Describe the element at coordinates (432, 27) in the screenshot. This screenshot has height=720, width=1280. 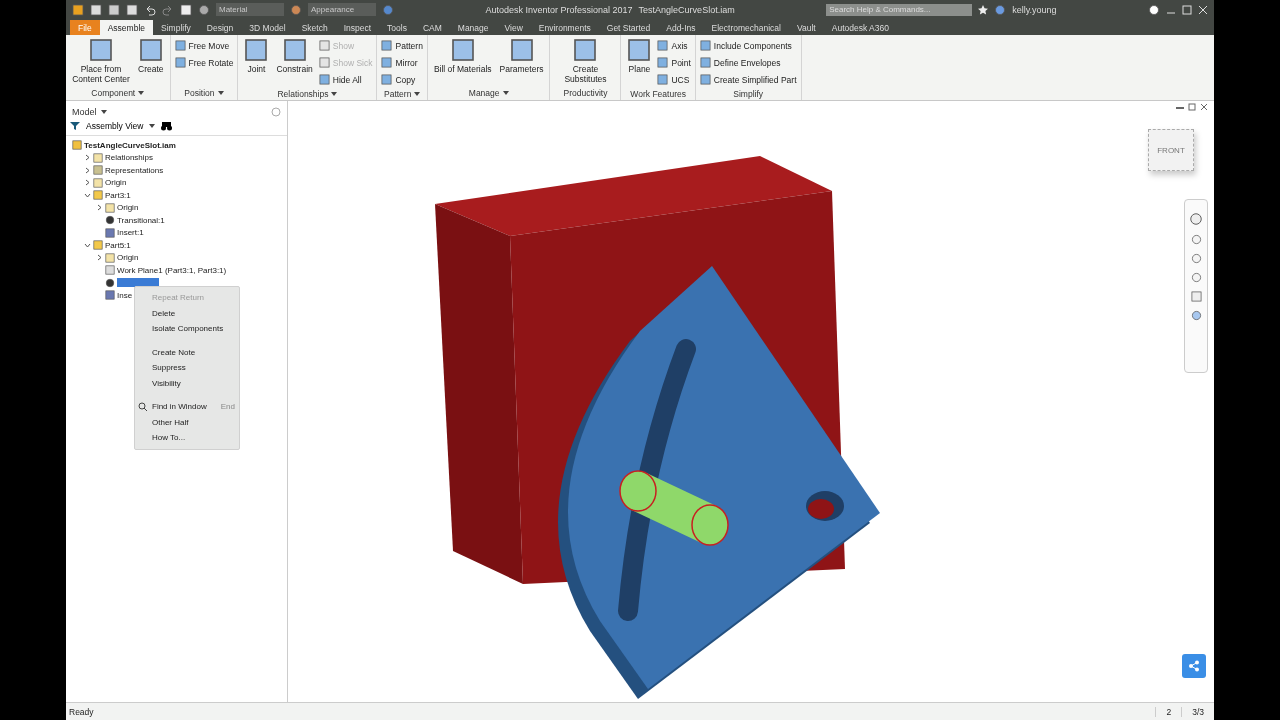
I see `ribbon-tab: CAM` at that location.